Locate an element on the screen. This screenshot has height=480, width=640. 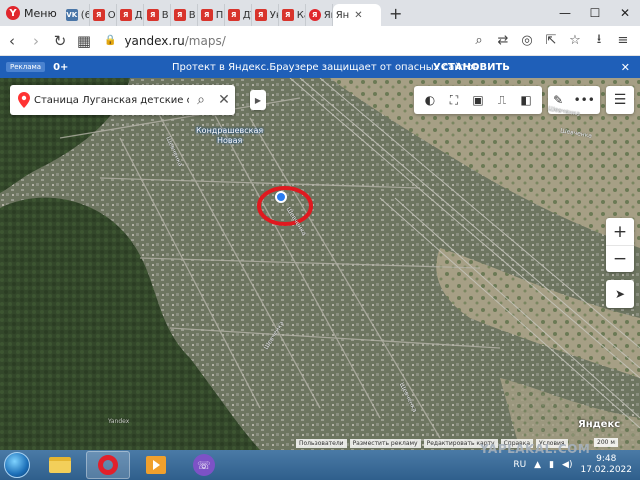
start-button is located at coordinates (17, 465).